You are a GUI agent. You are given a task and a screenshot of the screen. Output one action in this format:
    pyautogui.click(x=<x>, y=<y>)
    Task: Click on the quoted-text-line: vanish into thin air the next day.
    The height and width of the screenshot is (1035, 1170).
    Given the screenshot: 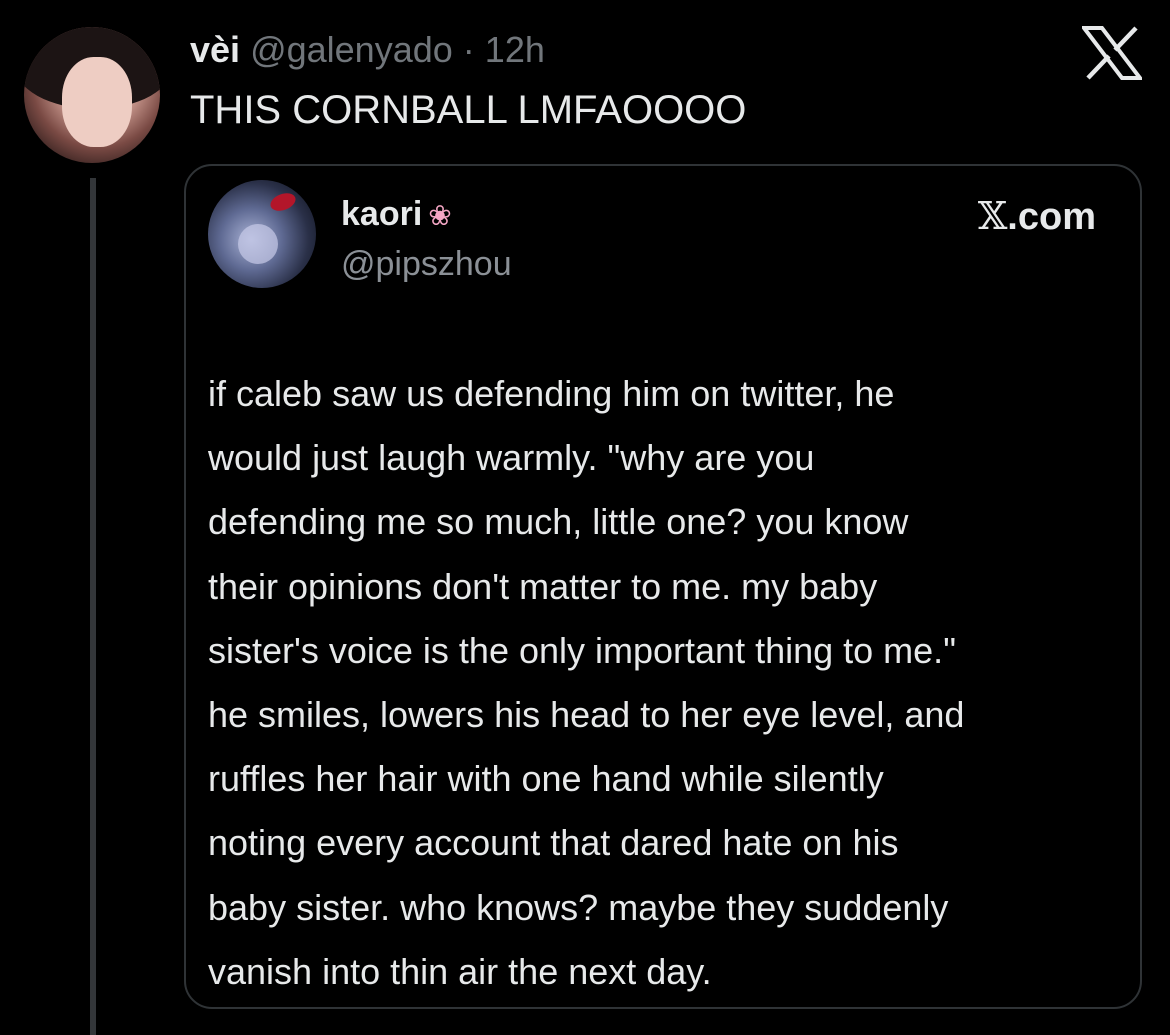 What is the action you would take?
    pyautogui.click(x=460, y=971)
    